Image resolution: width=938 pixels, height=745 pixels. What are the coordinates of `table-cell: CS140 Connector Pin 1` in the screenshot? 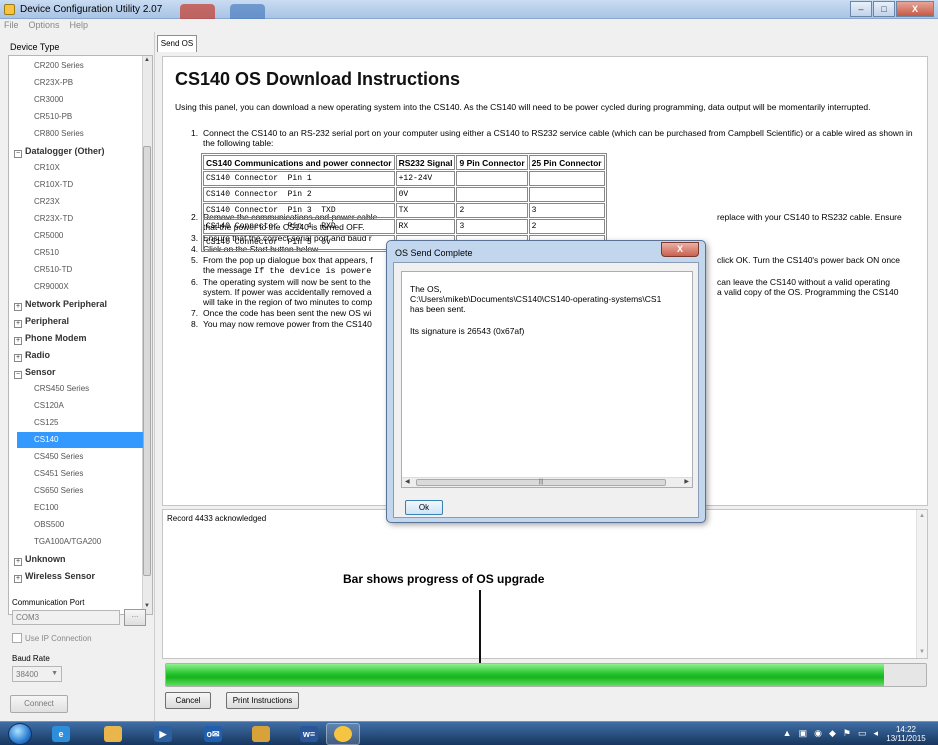 It's located at (299, 178).